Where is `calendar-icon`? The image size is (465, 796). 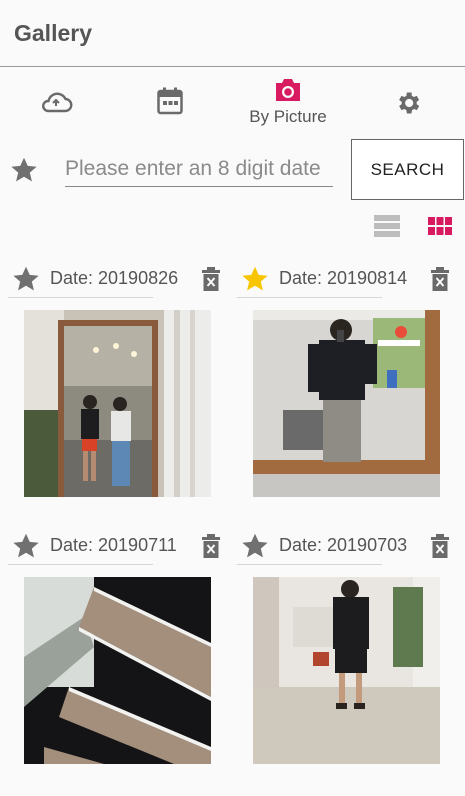
calendar-icon is located at coordinates (170, 101).